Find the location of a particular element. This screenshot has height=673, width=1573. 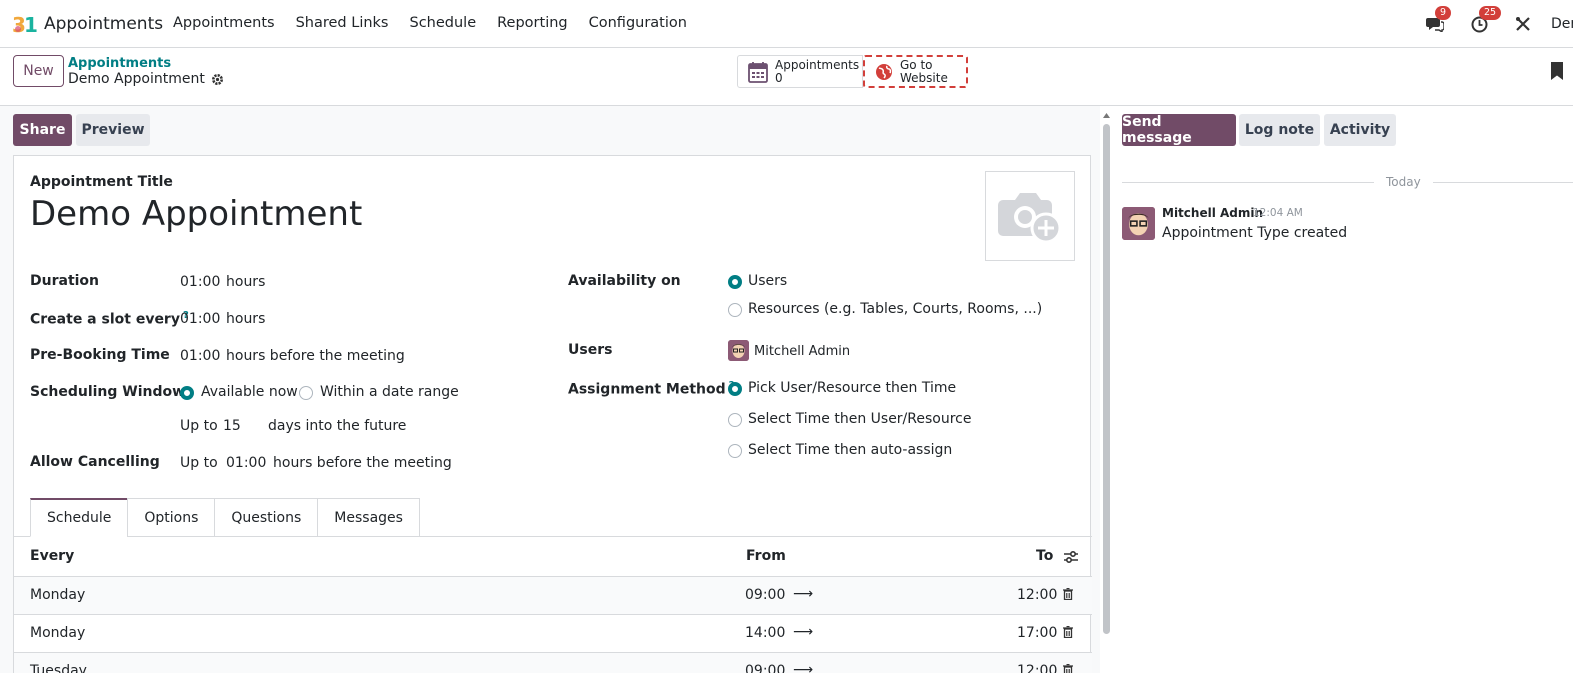

share-button: Share is located at coordinates (42, 130).